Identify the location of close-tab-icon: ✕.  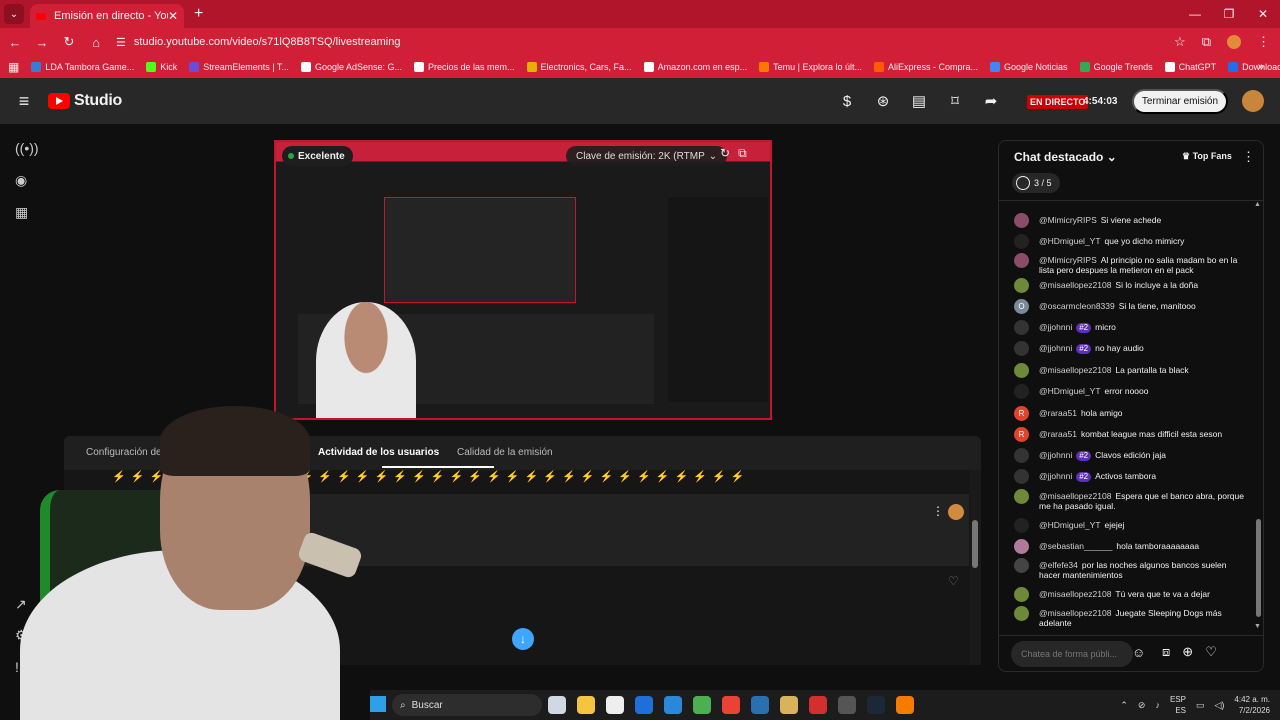
(173, 16).